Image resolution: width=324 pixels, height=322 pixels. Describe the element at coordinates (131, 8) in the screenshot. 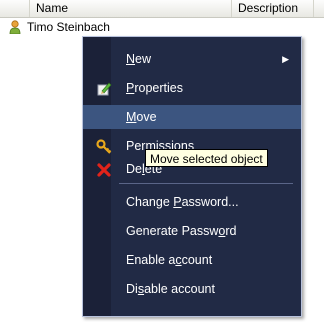

I see `column-header-name: Name` at that location.